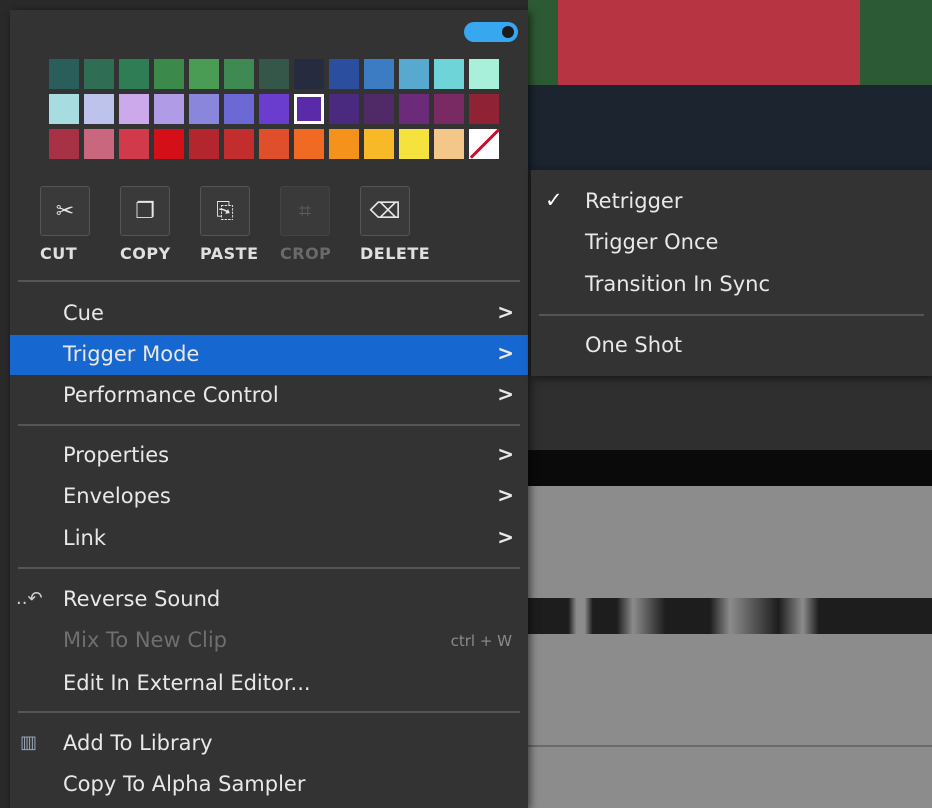 This screenshot has height=808, width=932. What do you see at coordinates (117, 496) in the screenshot?
I see `menu-item-label: Envelopes` at bounding box center [117, 496].